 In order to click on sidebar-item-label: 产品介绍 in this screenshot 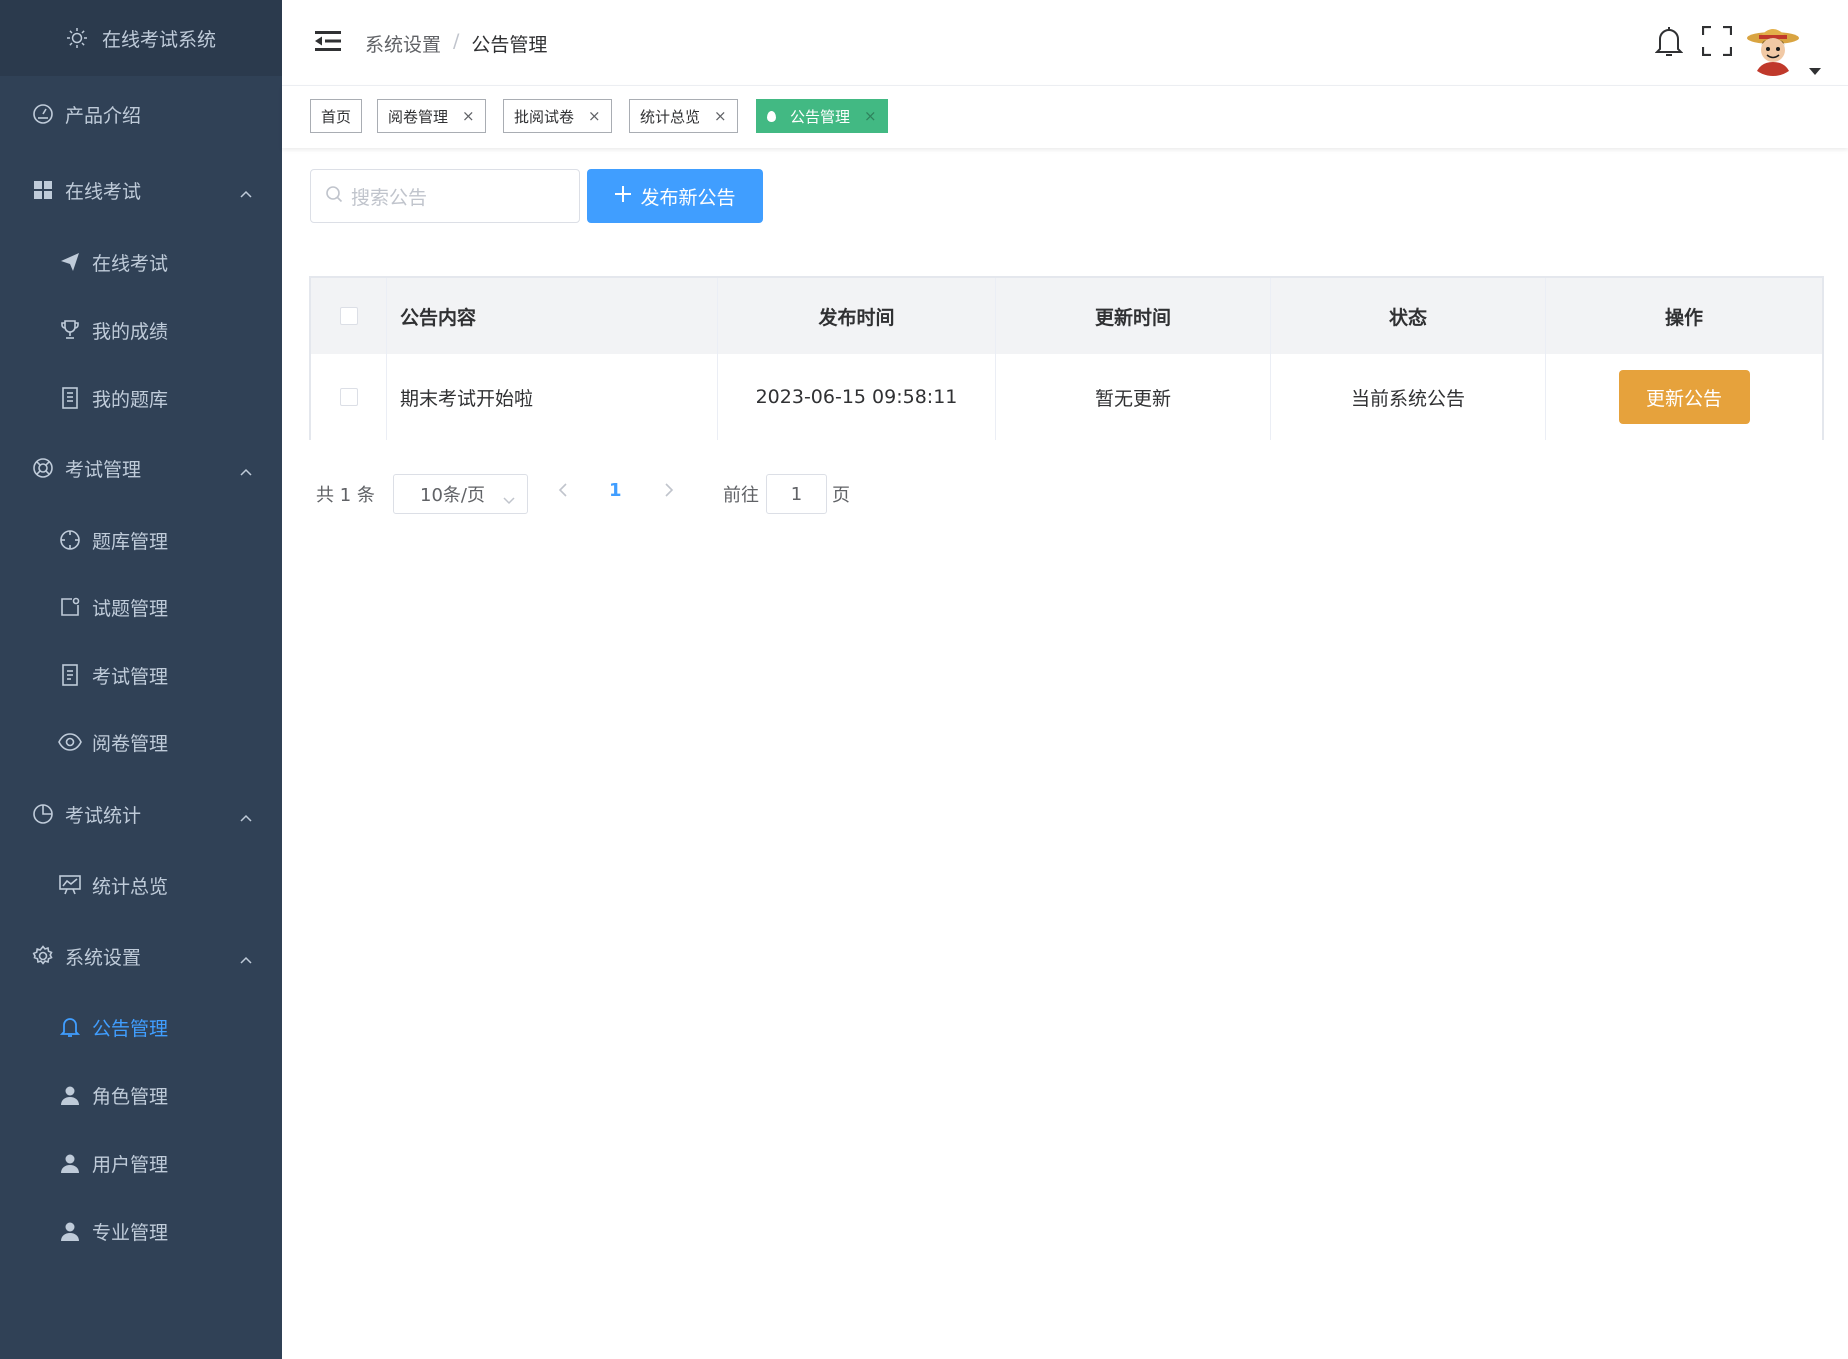, I will do `click(103, 115)`.